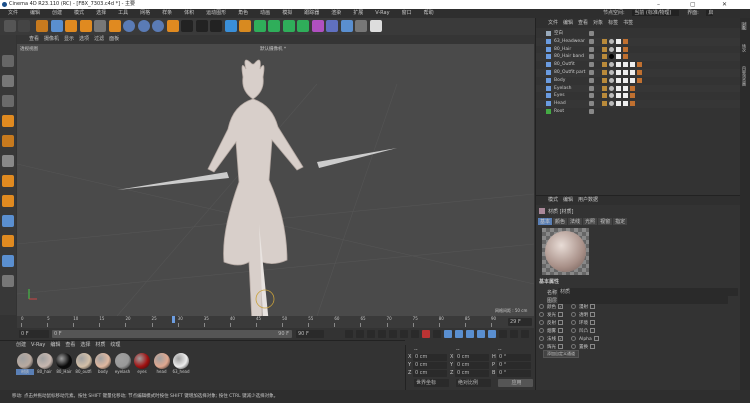 This screenshot has width=750, height=403. What do you see at coordinates (71, 26) in the screenshot?
I see `scale-icon` at bounding box center [71, 26].